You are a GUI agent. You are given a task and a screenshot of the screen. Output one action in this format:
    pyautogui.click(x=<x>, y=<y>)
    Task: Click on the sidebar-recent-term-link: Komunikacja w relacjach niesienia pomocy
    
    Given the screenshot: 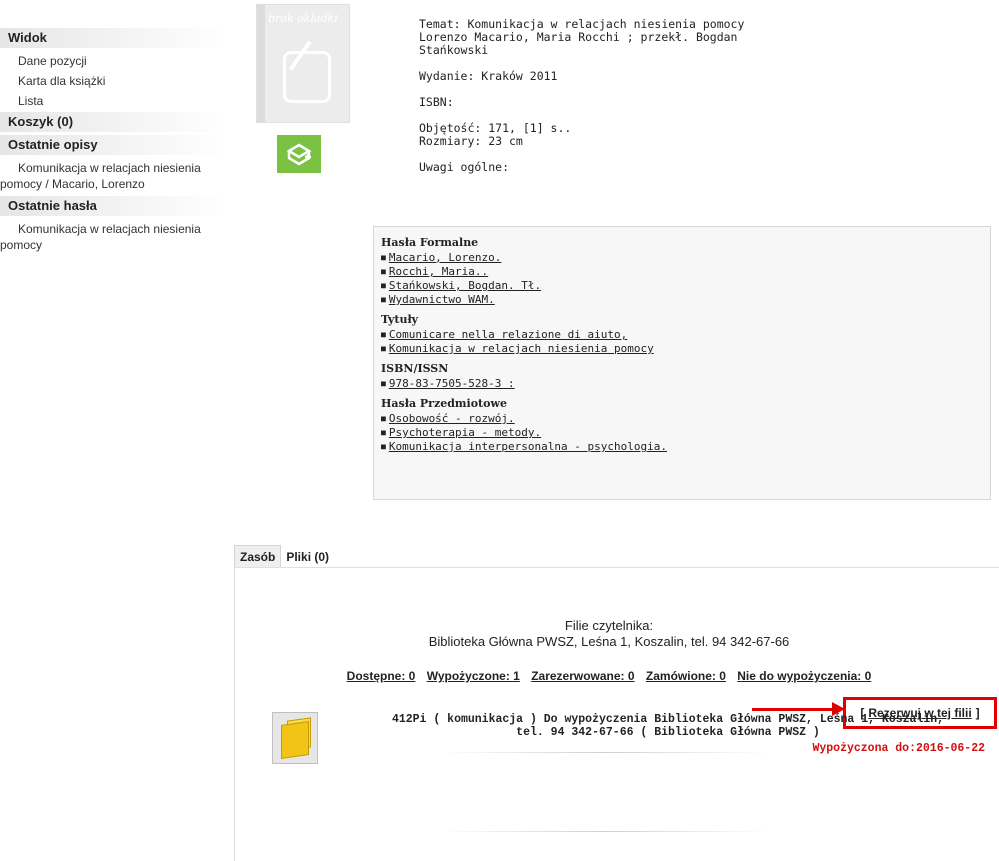 What is the action you would take?
    pyautogui.click(x=114, y=238)
    